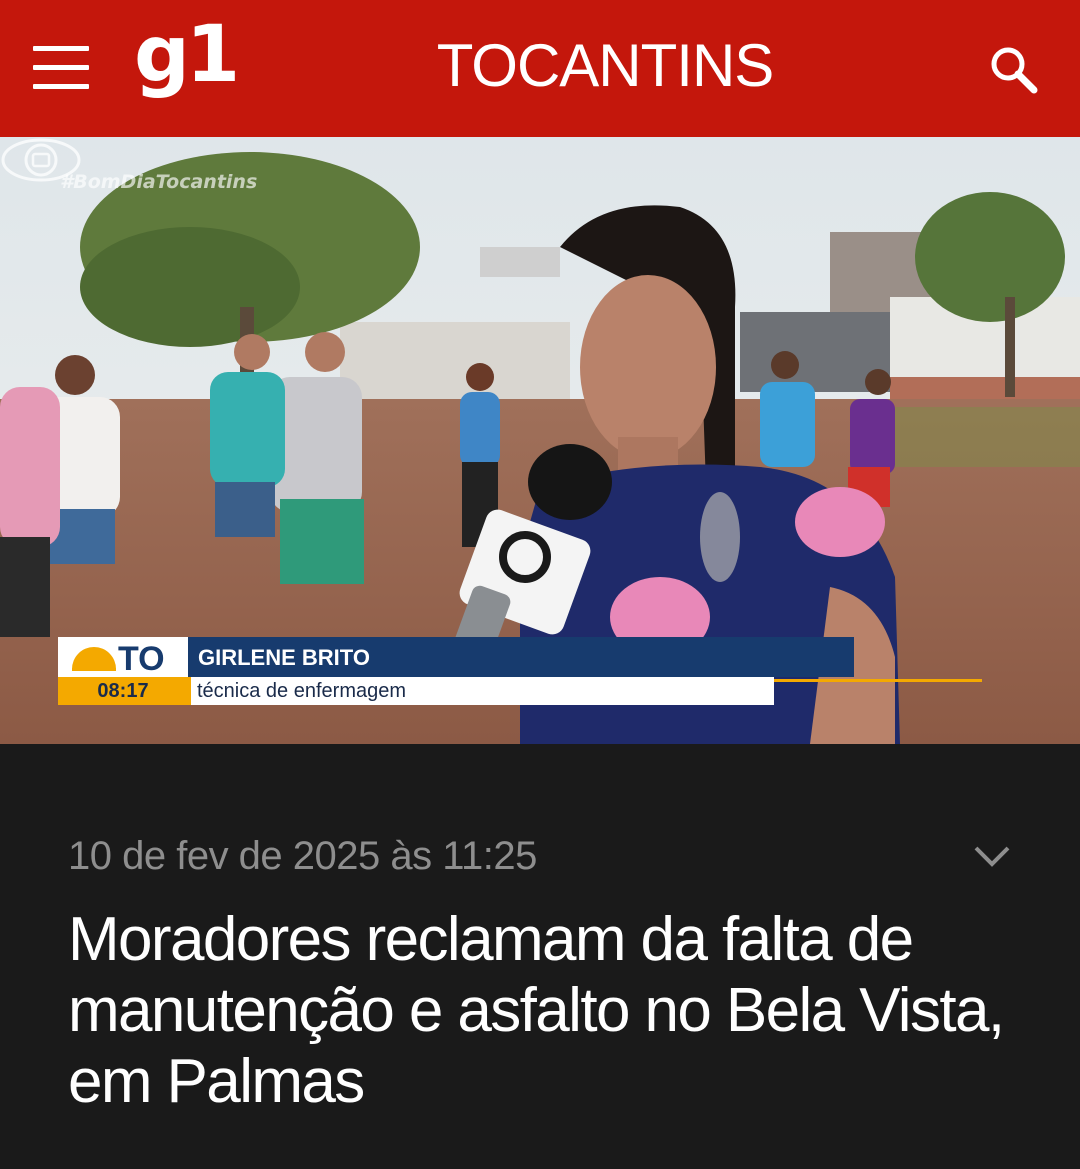 This screenshot has height=1169, width=1080. Describe the element at coordinates (992, 857) in the screenshot. I see `chevron-down-icon` at that location.